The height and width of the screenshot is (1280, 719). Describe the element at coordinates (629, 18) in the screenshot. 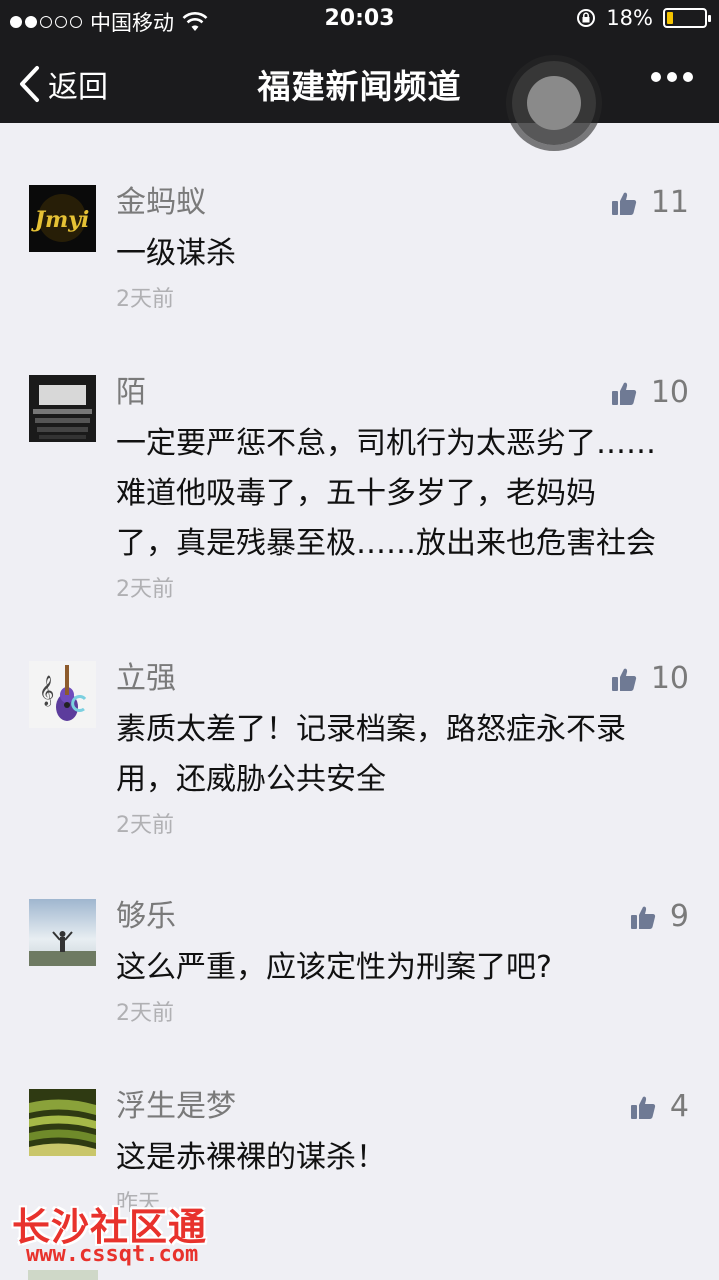

I see `battery-percent: 18%` at that location.